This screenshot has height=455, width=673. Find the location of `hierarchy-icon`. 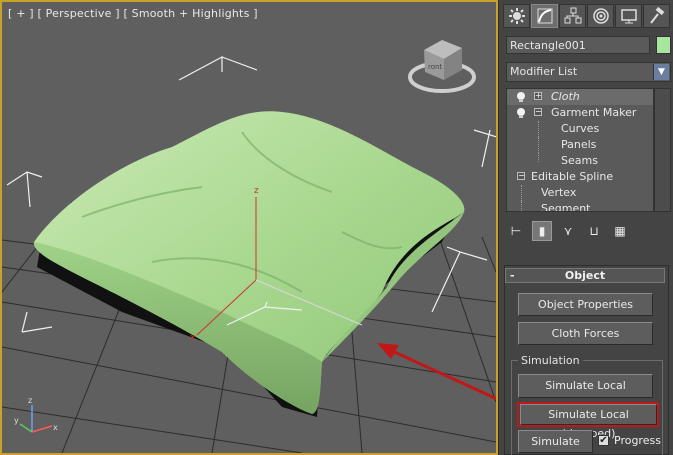

hierarchy-icon is located at coordinates (572, 15).